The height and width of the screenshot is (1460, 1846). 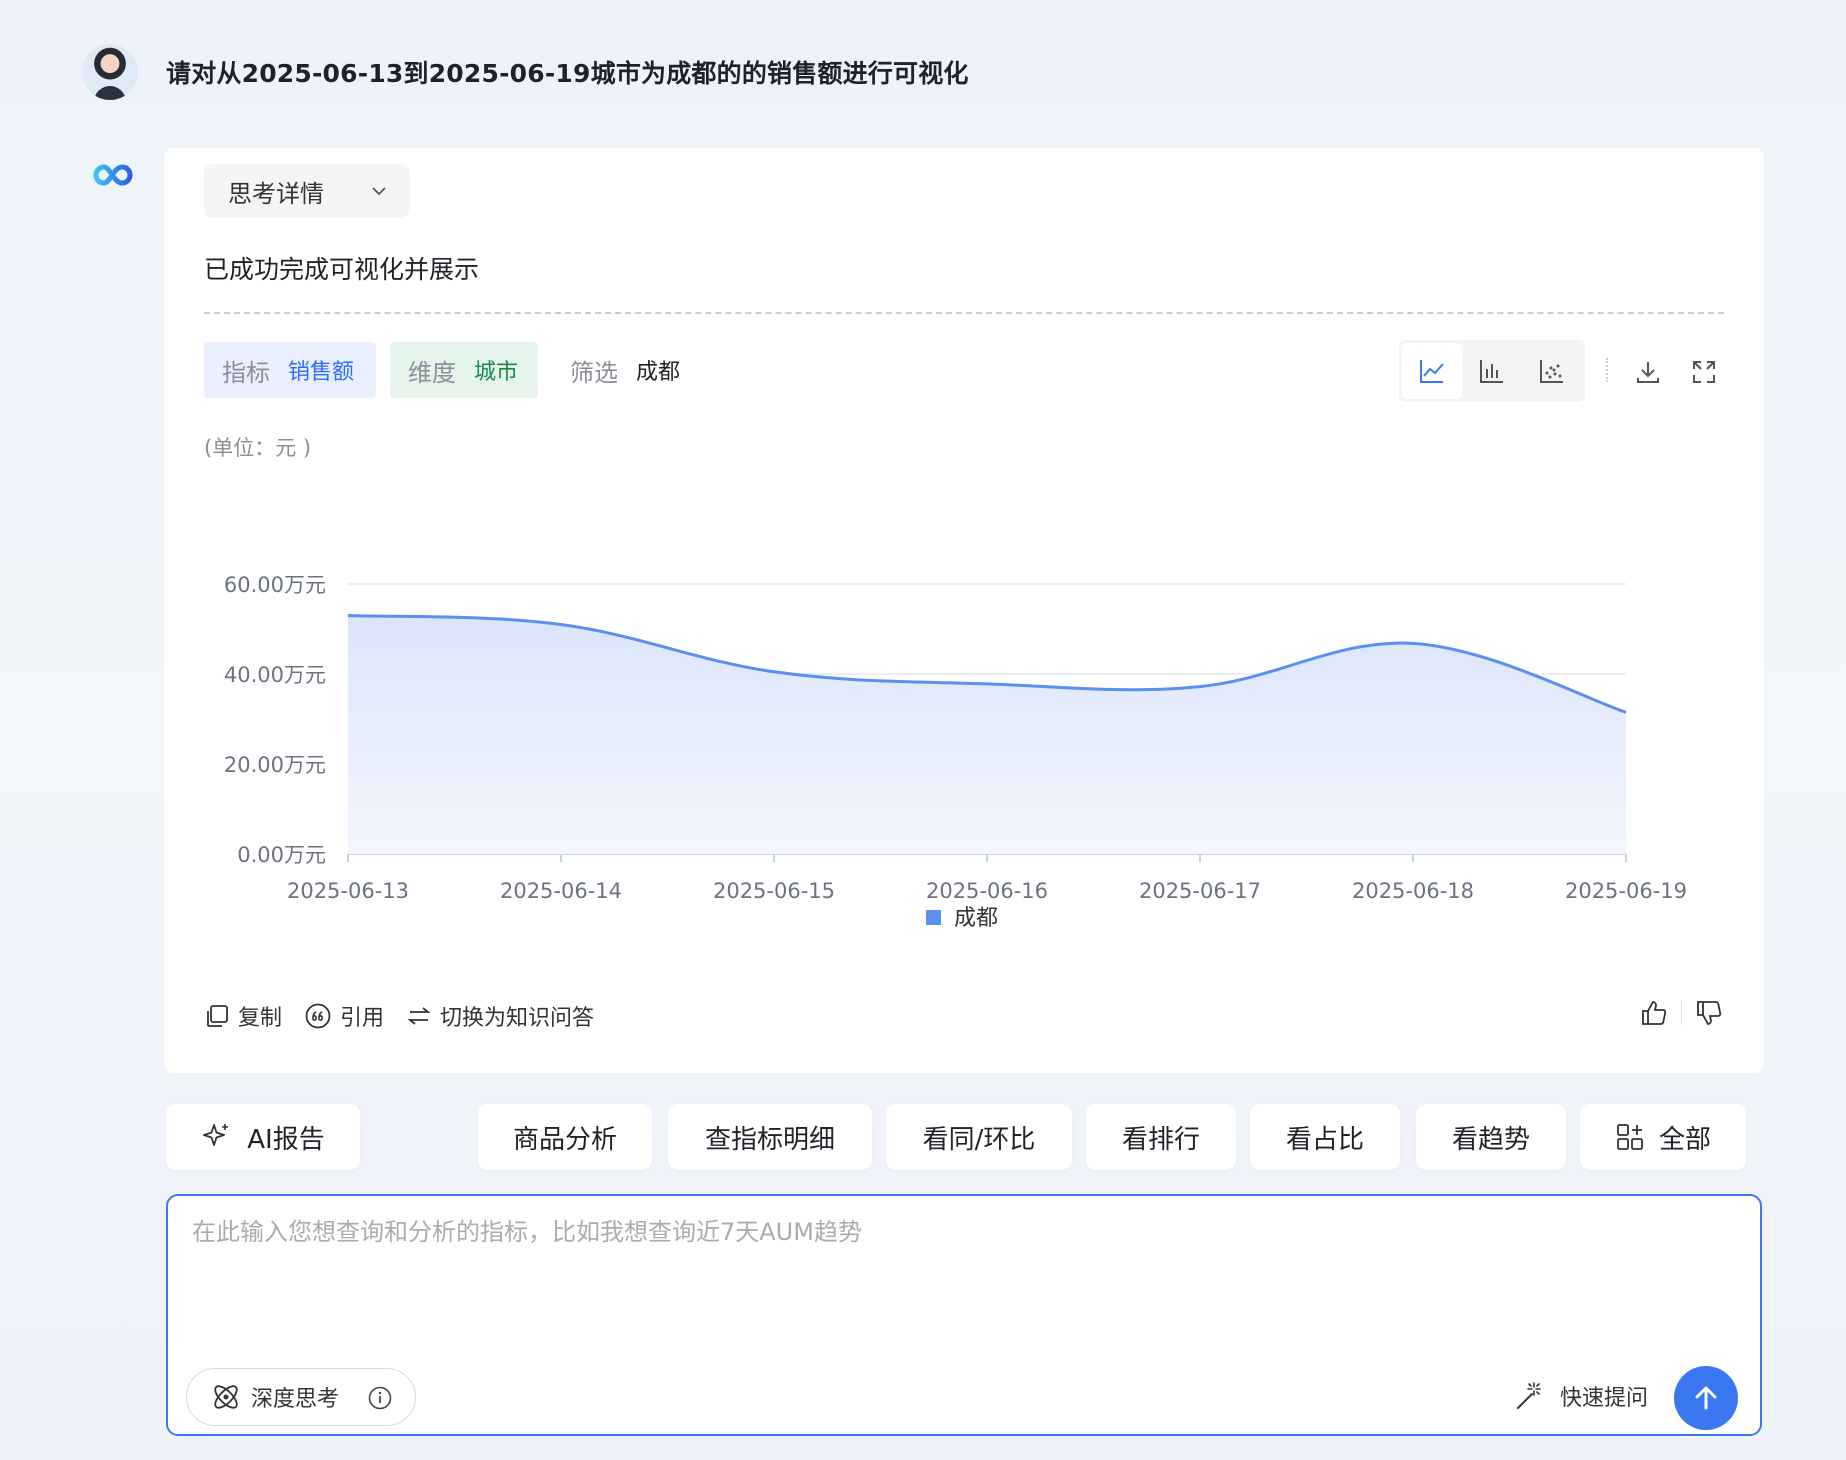 I want to click on bar-chart-button, so click(x=1492, y=371).